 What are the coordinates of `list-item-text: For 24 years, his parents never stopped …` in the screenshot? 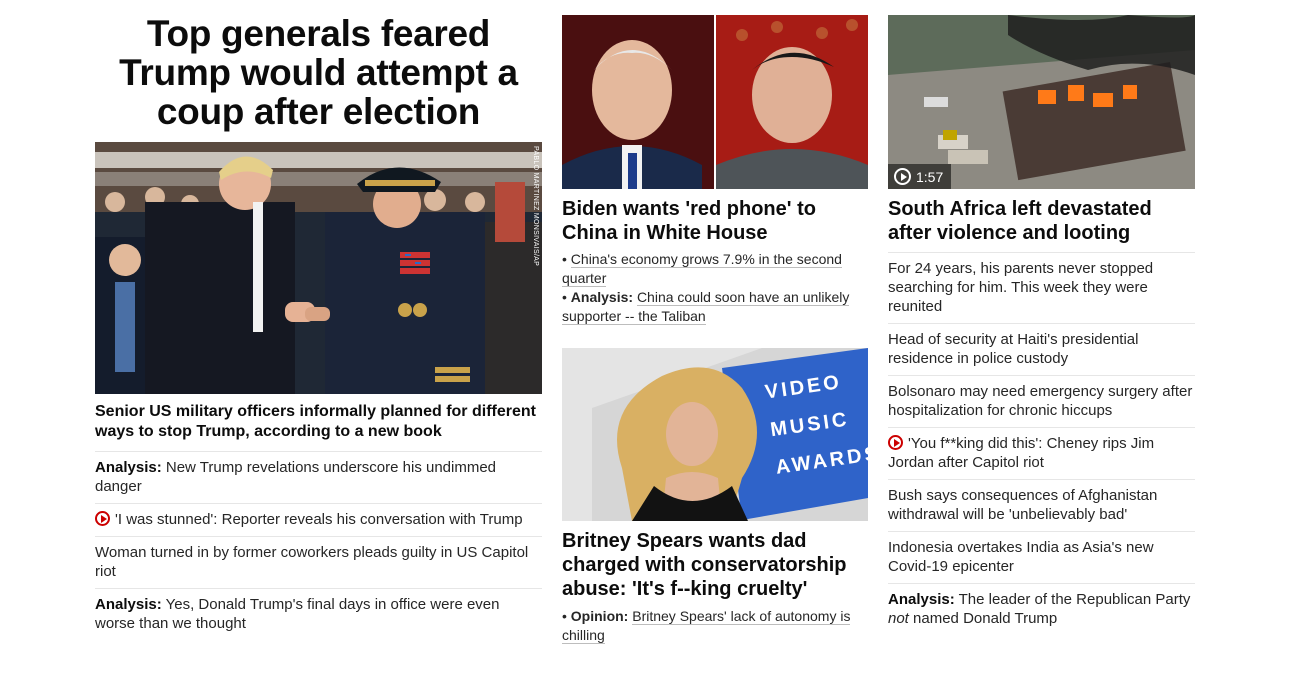 It's located at (1021, 287).